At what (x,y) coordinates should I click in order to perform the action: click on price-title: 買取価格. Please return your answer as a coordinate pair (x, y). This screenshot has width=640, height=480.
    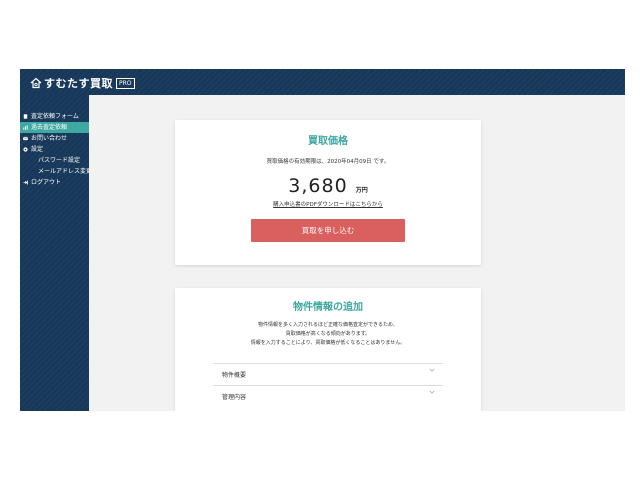
    Looking at the image, I should click on (328, 141).